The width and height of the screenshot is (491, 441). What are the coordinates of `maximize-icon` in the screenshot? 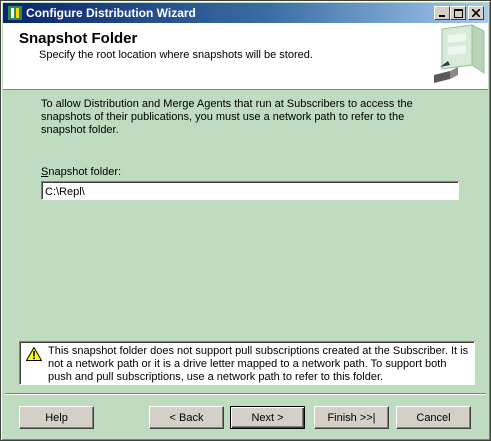 It's located at (458, 13).